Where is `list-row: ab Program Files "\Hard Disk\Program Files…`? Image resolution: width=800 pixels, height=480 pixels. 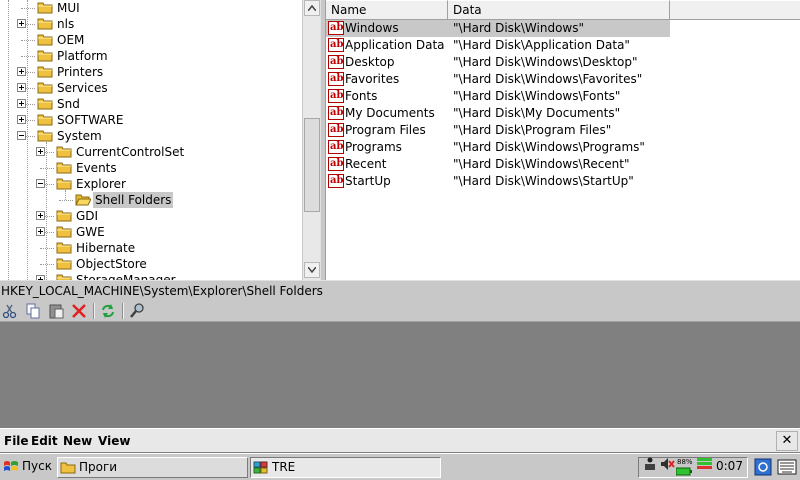 list-row: ab Program Files "\Hard Disk\Program Files… is located at coordinates (498, 130).